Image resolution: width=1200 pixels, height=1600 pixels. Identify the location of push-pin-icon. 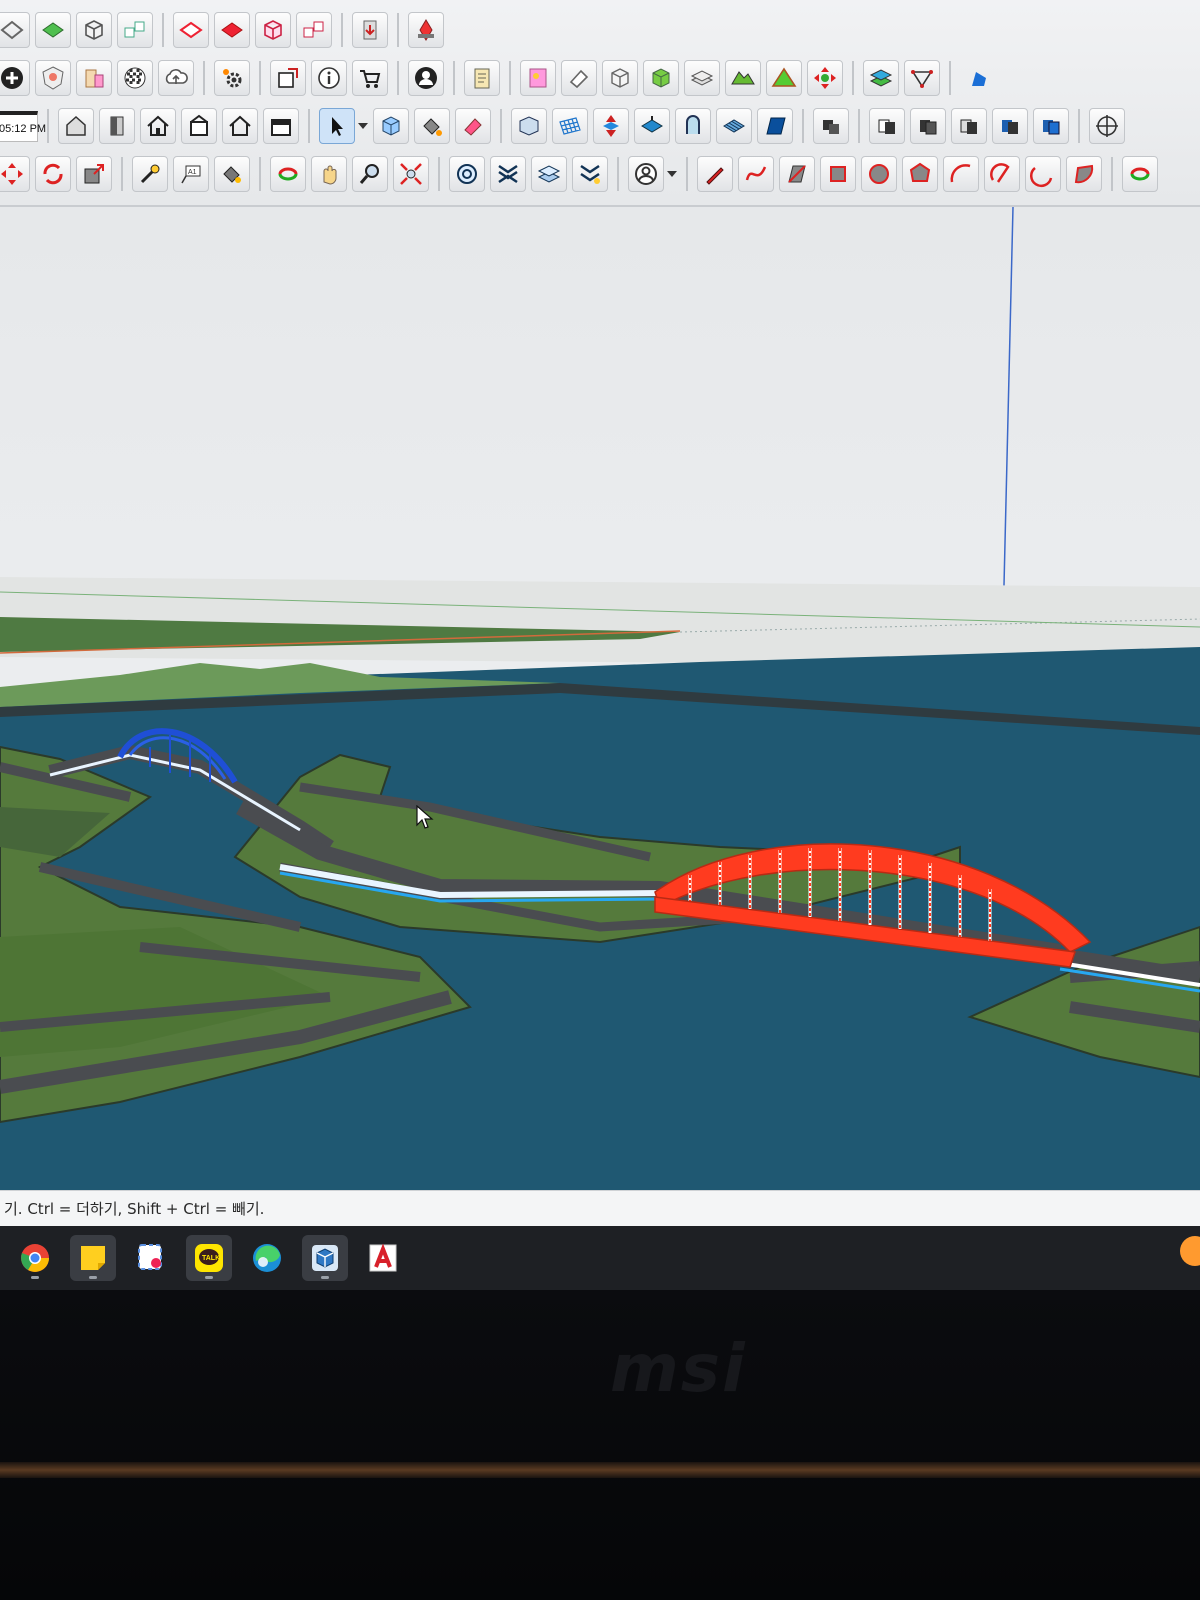
(426, 30).